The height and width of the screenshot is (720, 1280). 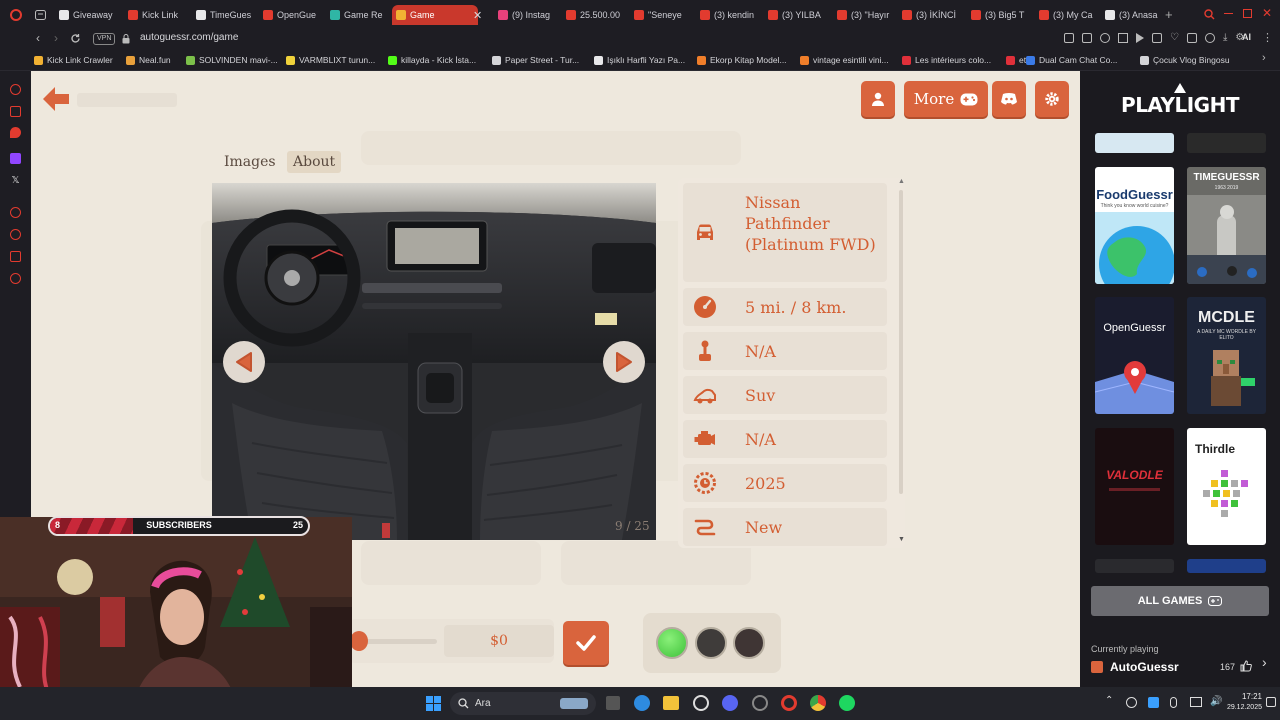 I want to click on all-games-button: ALL GAMES, so click(x=1180, y=601).